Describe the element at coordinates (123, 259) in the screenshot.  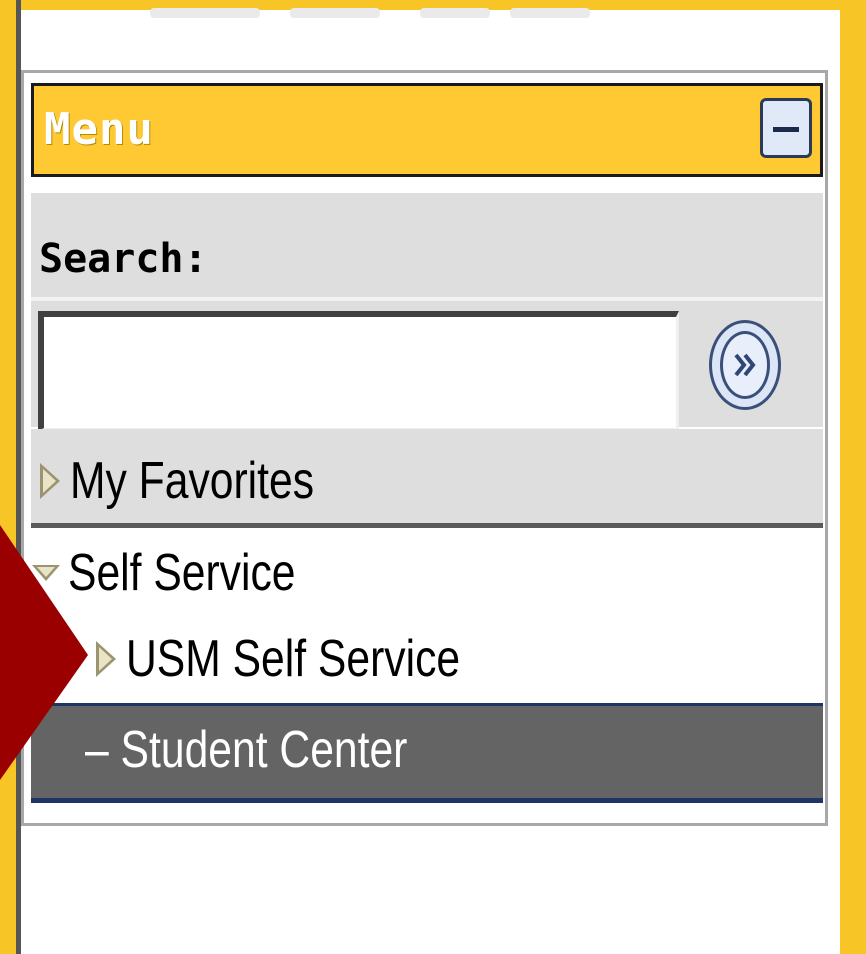
I see `search-label: Search:` at that location.